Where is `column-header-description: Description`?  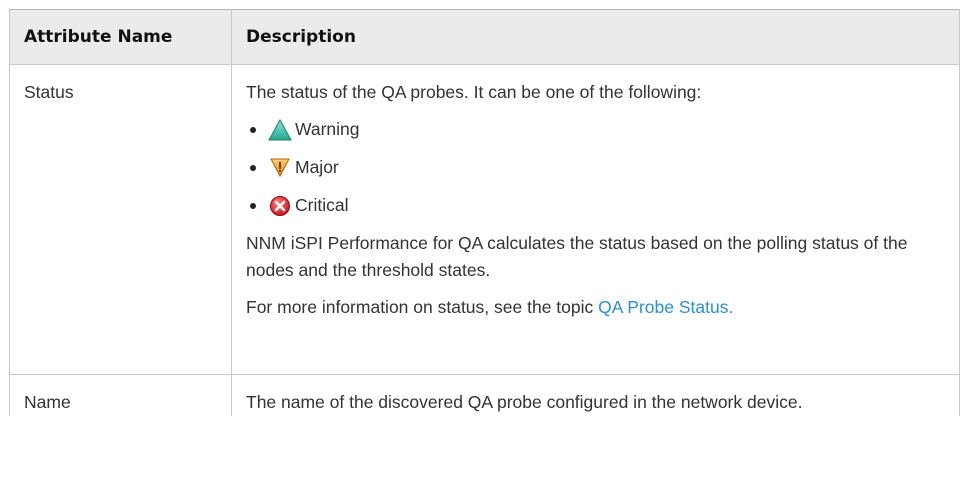
column-header-description: Description is located at coordinates (595, 37).